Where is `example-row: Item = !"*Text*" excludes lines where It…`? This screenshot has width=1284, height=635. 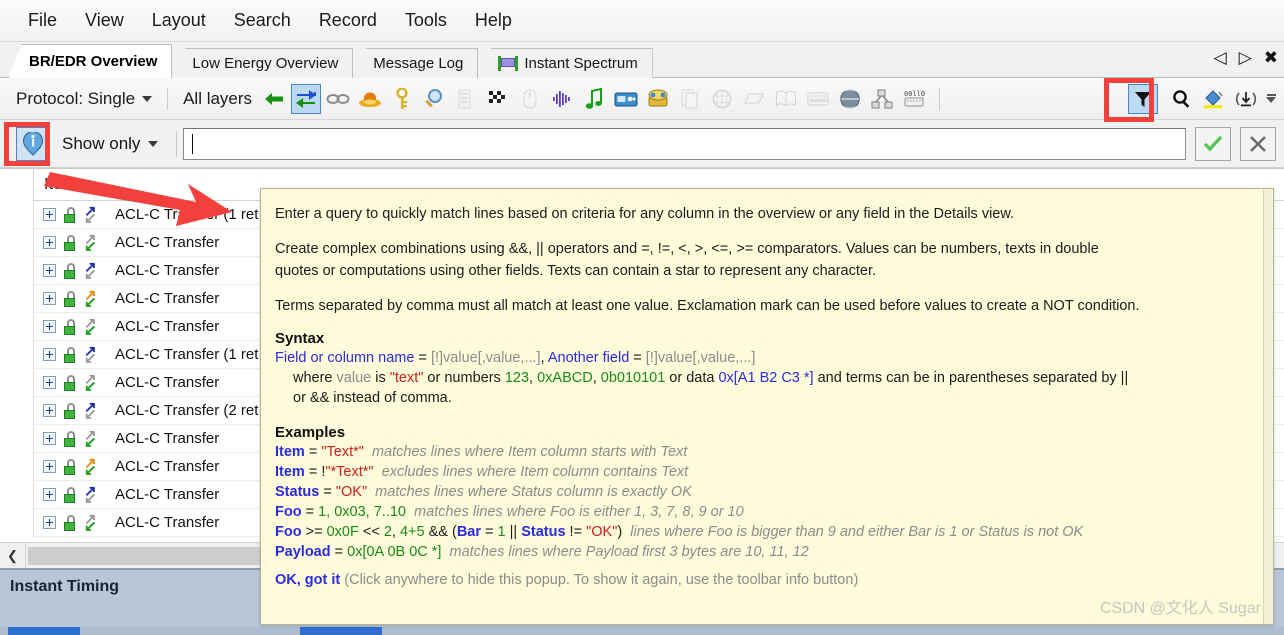 example-row: Item = !"*Text*" excludes lines where It… is located at coordinates (765, 472).